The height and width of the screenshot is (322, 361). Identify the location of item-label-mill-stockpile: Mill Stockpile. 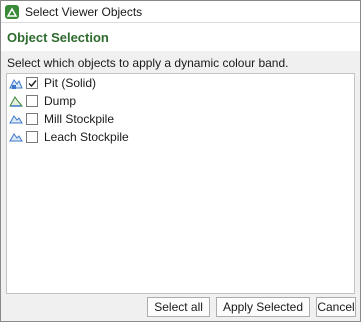
(79, 119).